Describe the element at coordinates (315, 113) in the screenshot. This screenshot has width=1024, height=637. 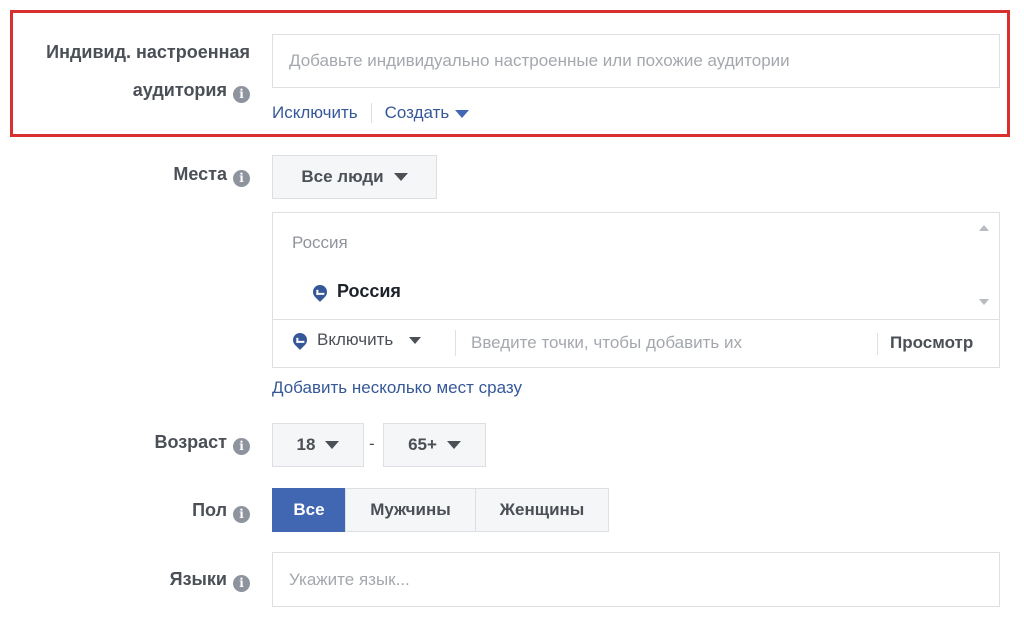
I see `exclude-link: Исключить` at that location.